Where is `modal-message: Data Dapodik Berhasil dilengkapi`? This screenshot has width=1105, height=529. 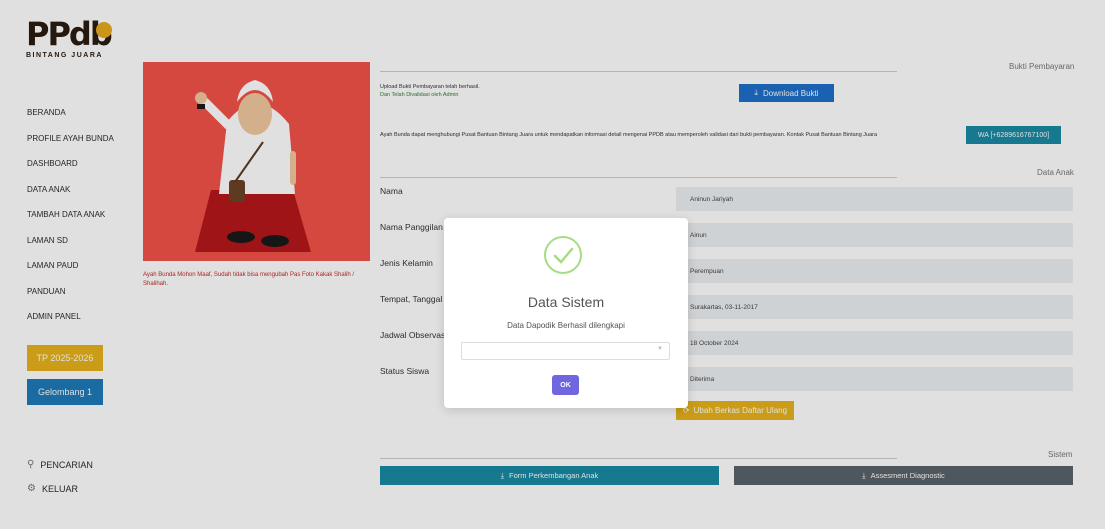
modal-message: Data Dapodik Berhasil dilengkapi is located at coordinates (566, 325).